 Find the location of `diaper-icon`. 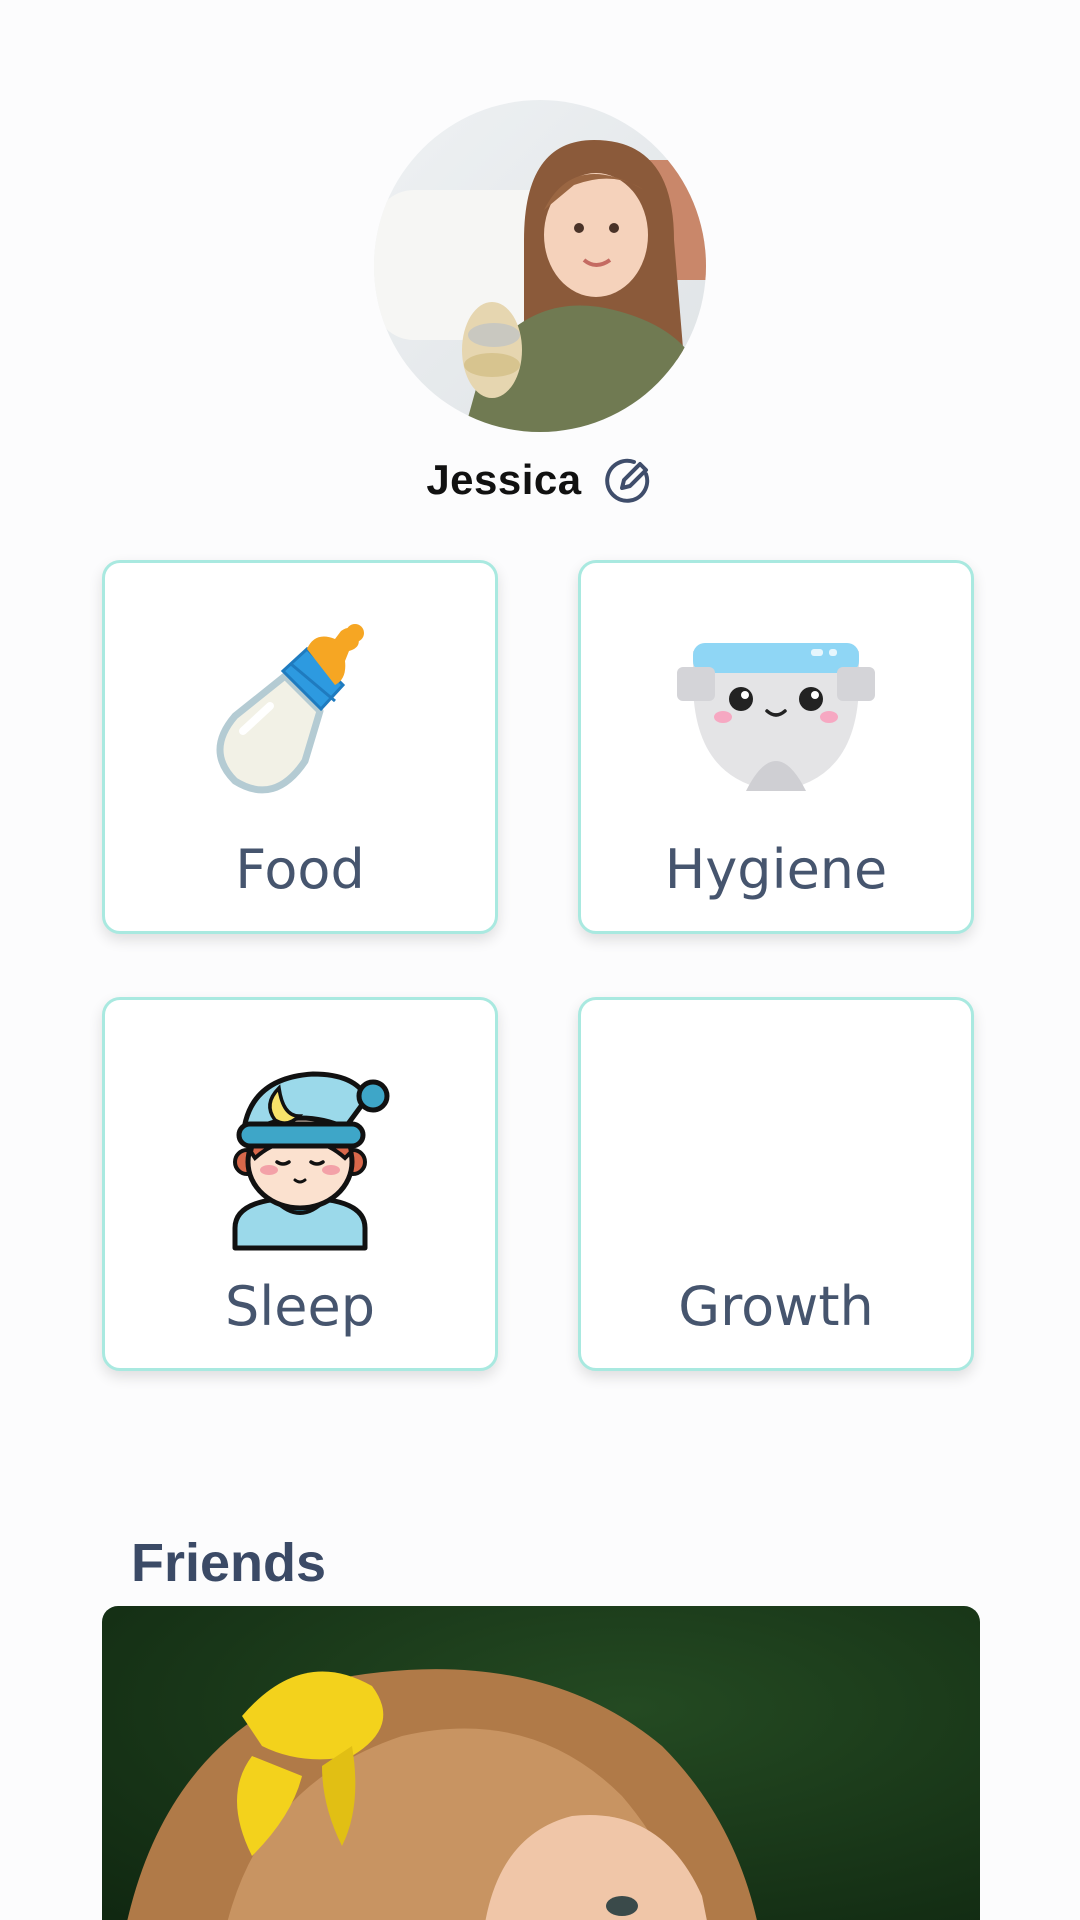

diaper-icon is located at coordinates (776, 726).